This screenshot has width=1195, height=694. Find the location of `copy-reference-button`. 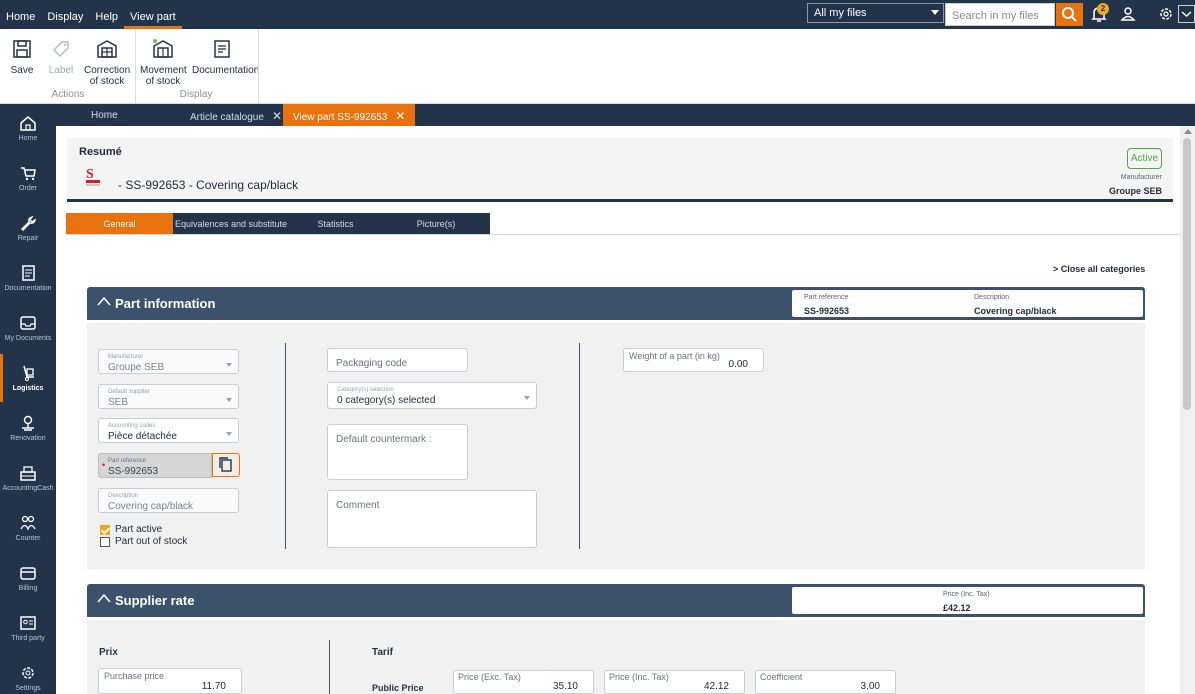

copy-reference-button is located at coordinates (226, 465).